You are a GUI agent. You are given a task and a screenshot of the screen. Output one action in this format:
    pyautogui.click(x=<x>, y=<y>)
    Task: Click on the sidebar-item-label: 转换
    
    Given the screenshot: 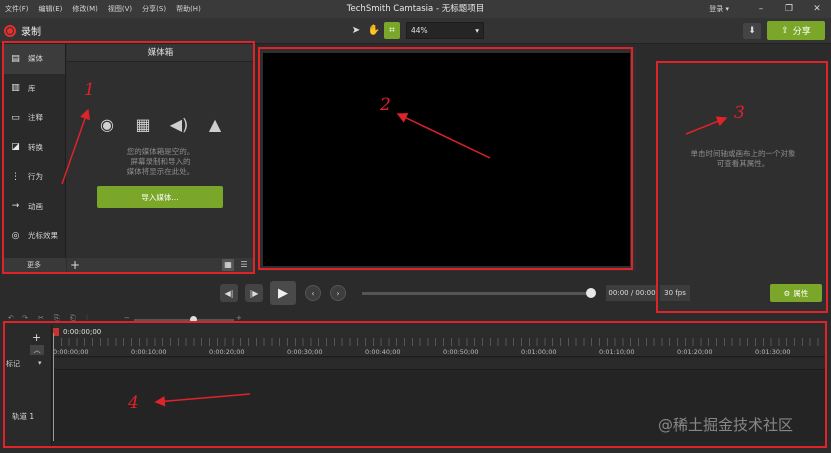 What is the action you would take?
    pyautogui.click(x=35, y=147)
    